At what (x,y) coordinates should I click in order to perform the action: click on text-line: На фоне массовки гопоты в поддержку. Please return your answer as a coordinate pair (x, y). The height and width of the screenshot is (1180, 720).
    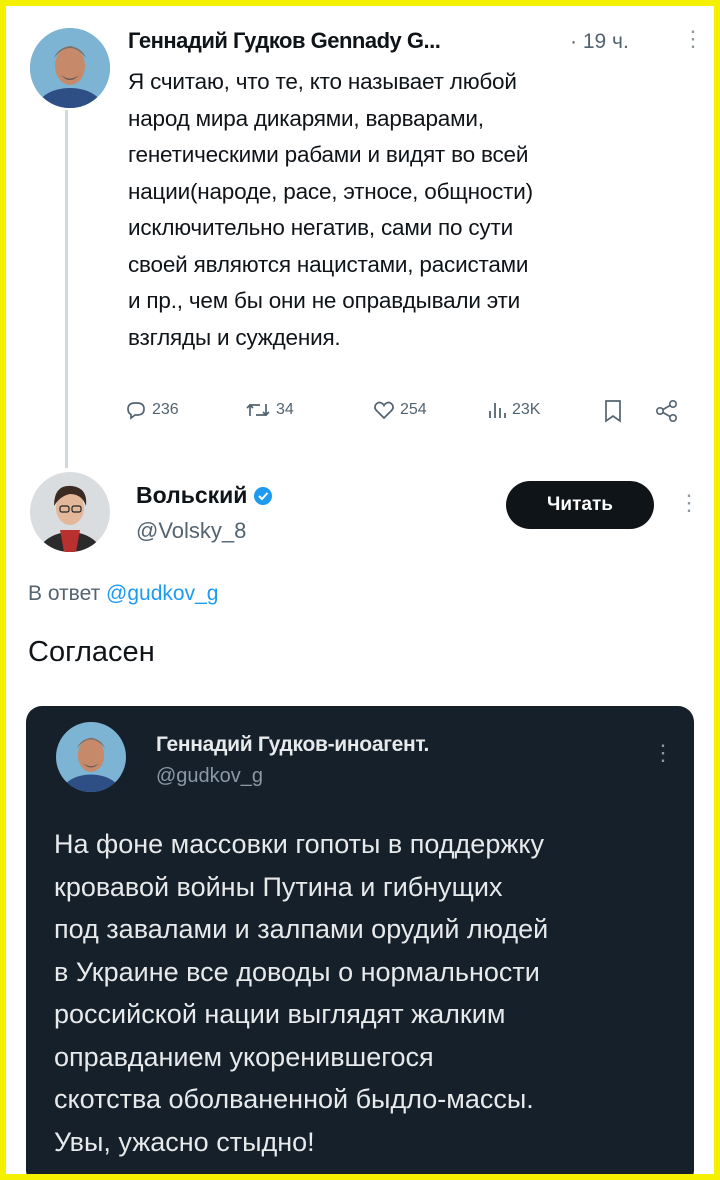
    Looking at the image, I should click on (299, 844).